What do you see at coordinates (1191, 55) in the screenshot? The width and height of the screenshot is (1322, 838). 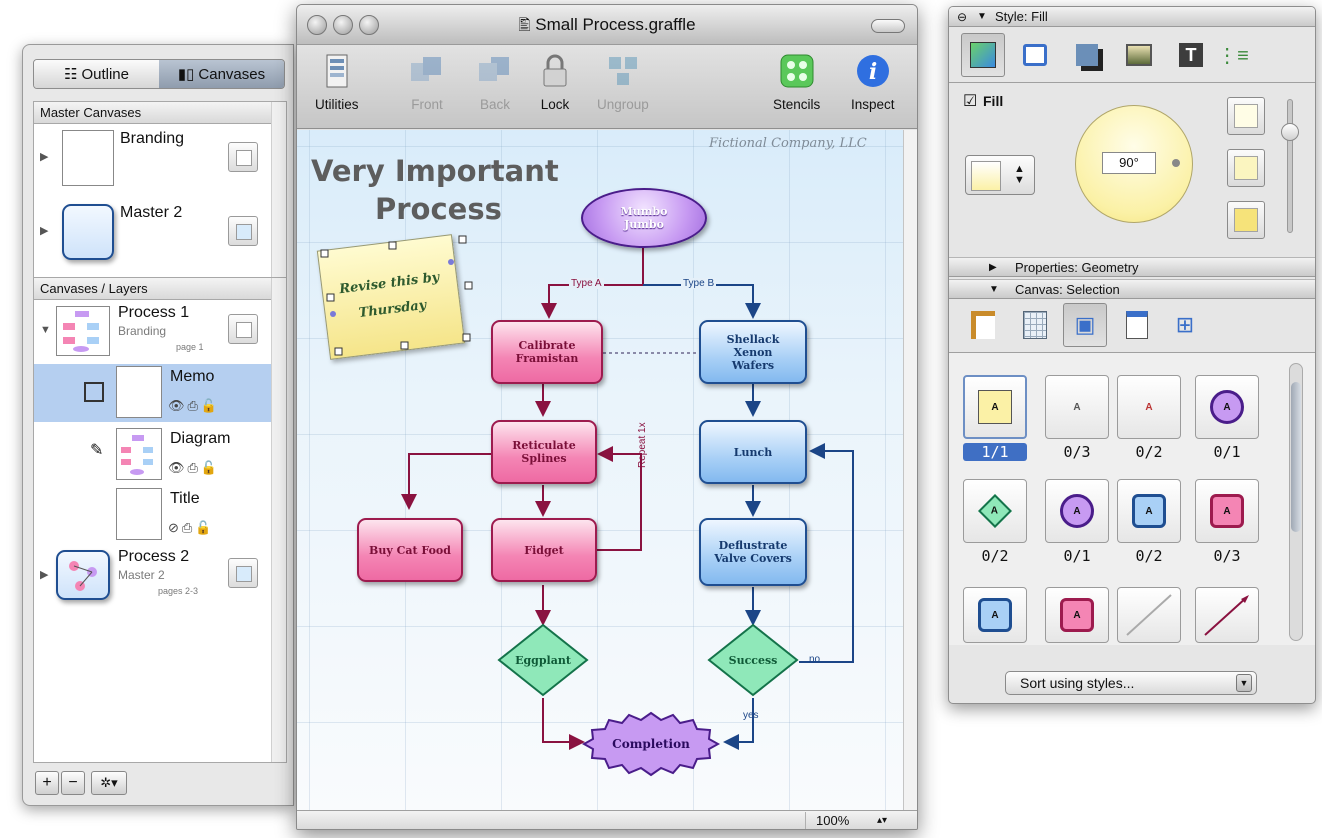 I see `tab-text: T` at bounding box center [1191, 55].